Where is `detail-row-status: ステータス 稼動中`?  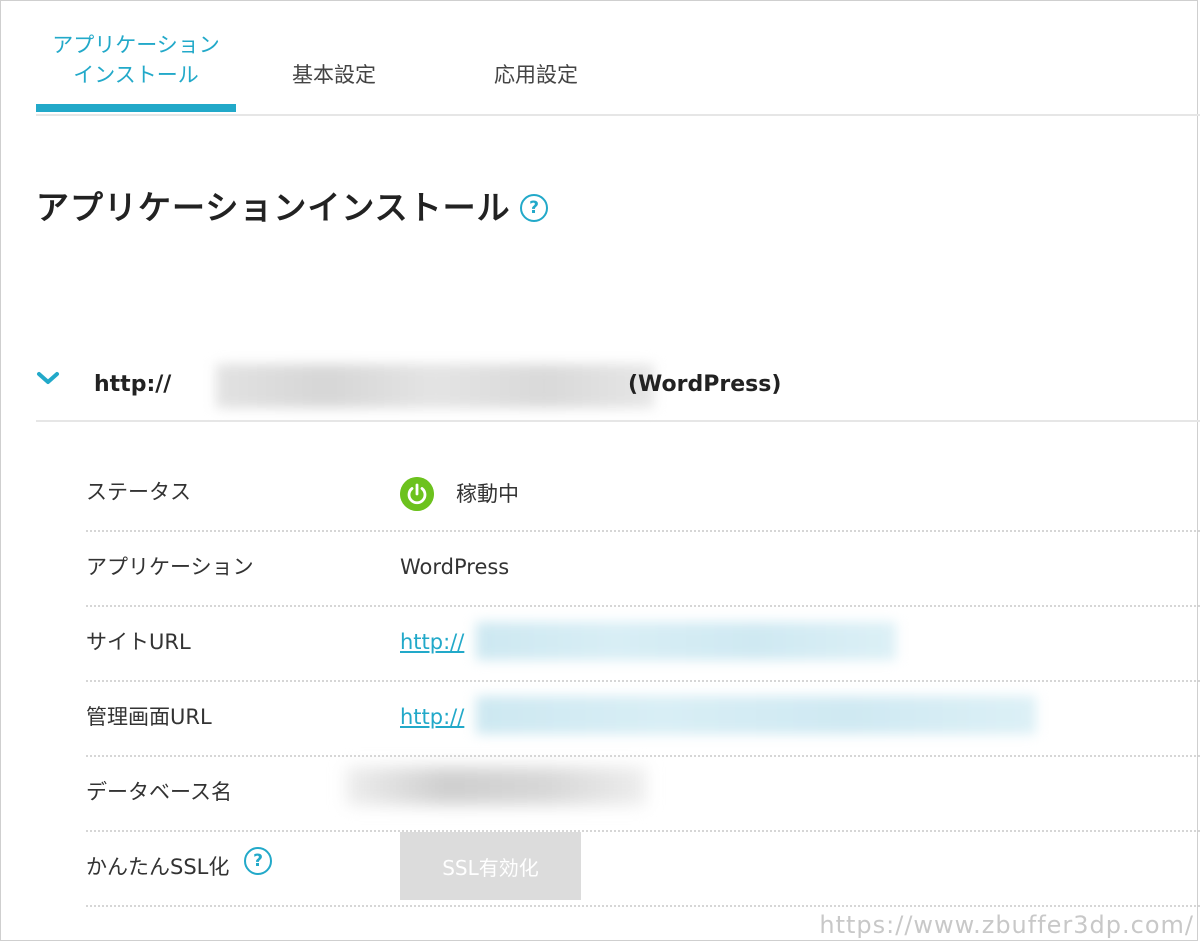
detail-row-status: ステータス 稼動中 is located at coordinates (643, 494).